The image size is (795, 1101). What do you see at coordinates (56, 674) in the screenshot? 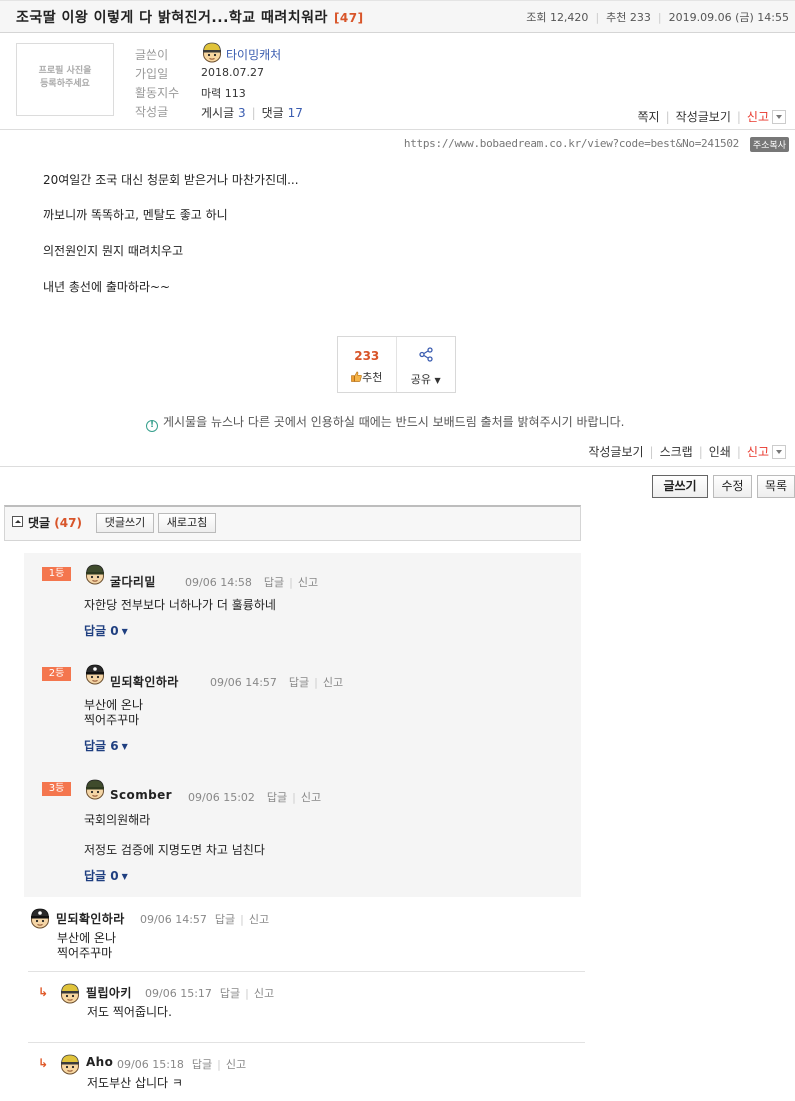
I see `rank-badge: 2등` at bounding box center [56, 674].